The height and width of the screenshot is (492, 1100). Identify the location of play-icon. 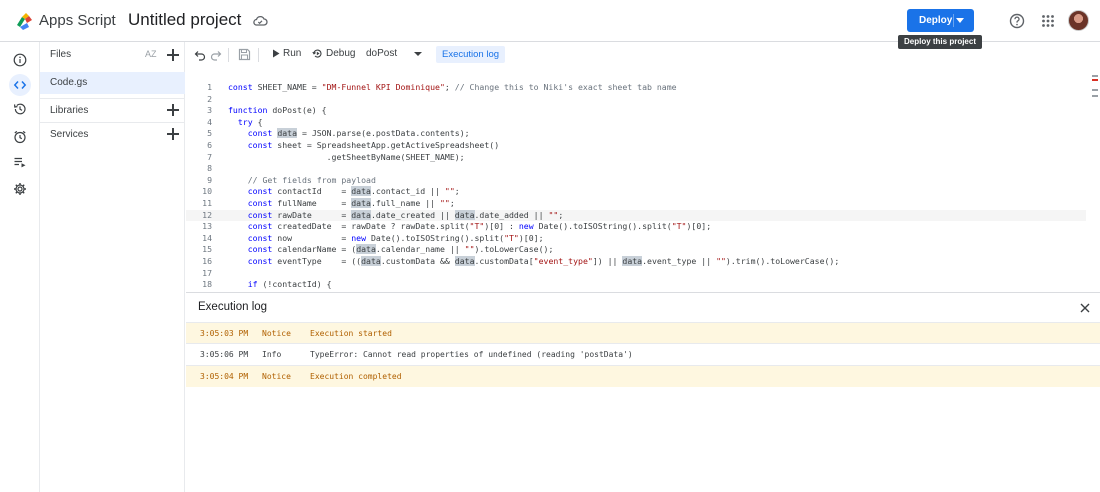
(276, 53).